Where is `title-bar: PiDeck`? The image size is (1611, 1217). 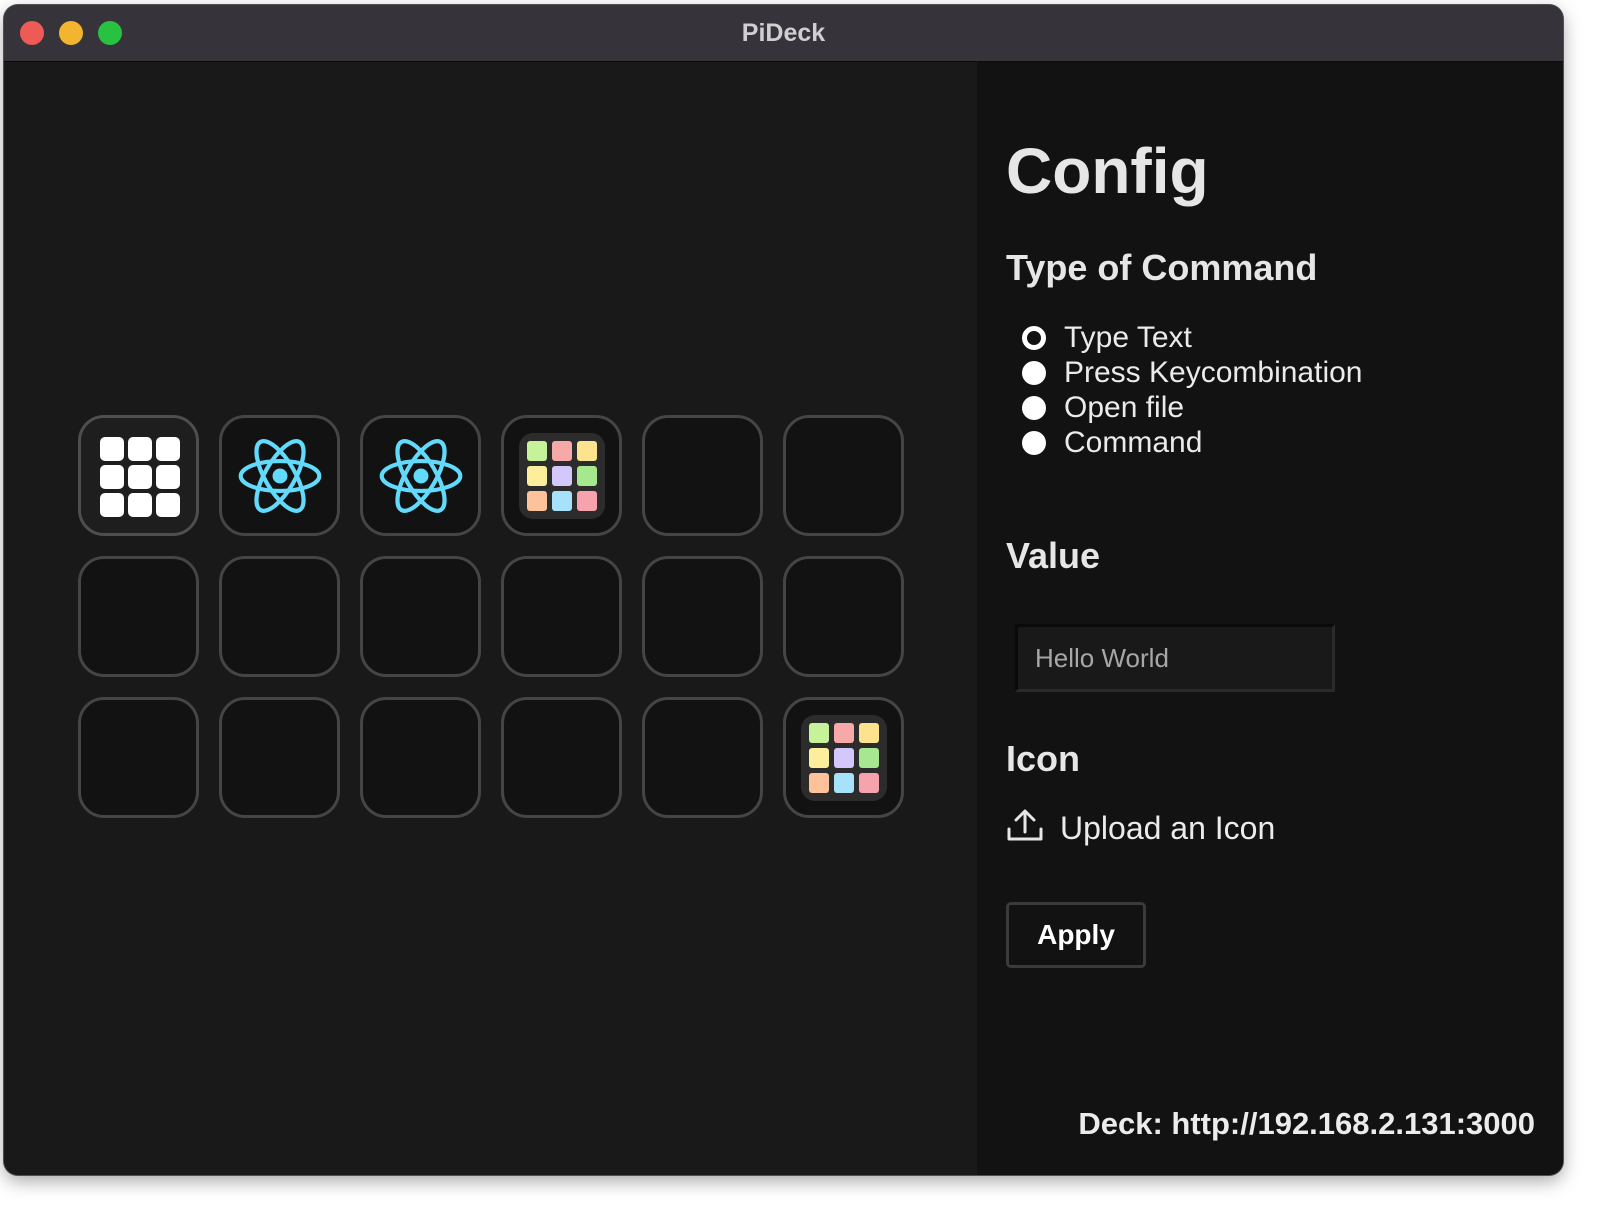 title-bar: PiDeck is located at coordinates (783, 33).